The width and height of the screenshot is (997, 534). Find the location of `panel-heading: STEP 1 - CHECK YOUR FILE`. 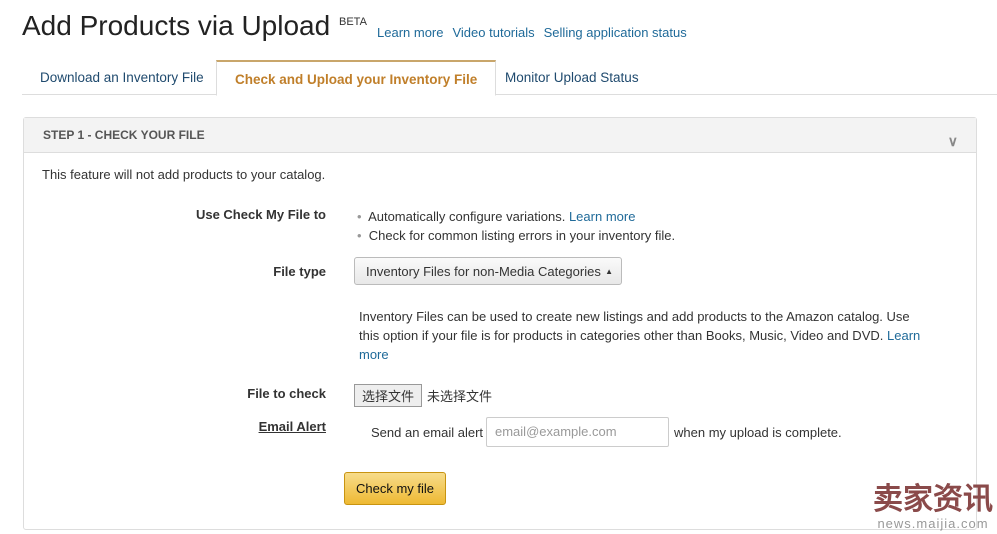

panel-heading: STEP 1 - CHECK YOUR FILE is located at coordinates (124, 135).